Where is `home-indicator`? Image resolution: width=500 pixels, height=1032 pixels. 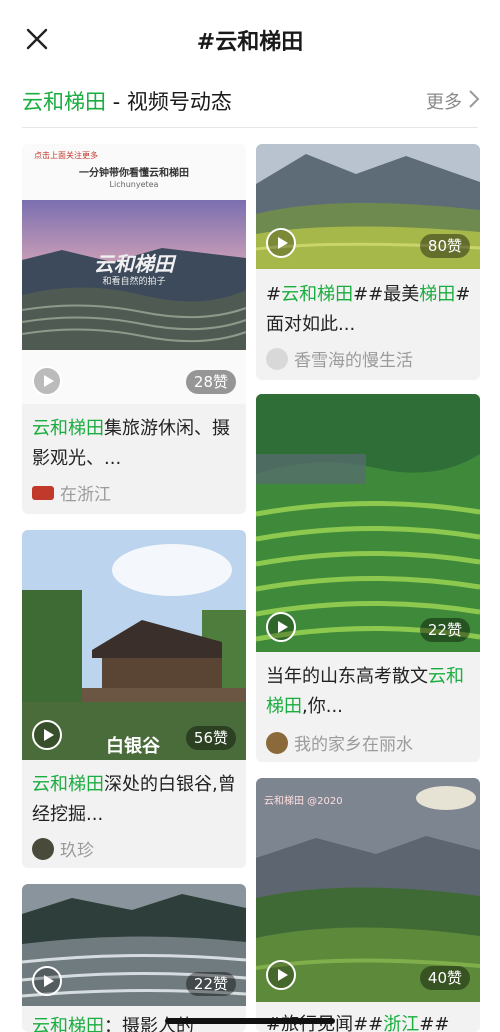 home-indicator is located at coordinates (250, 1021).